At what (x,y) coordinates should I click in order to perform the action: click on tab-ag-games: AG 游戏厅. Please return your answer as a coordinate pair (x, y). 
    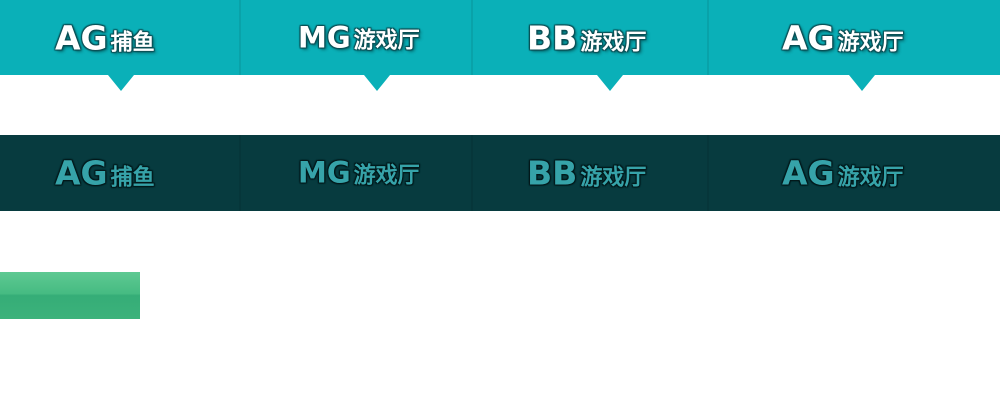
    Looking at the image, I should click on (854, 173).